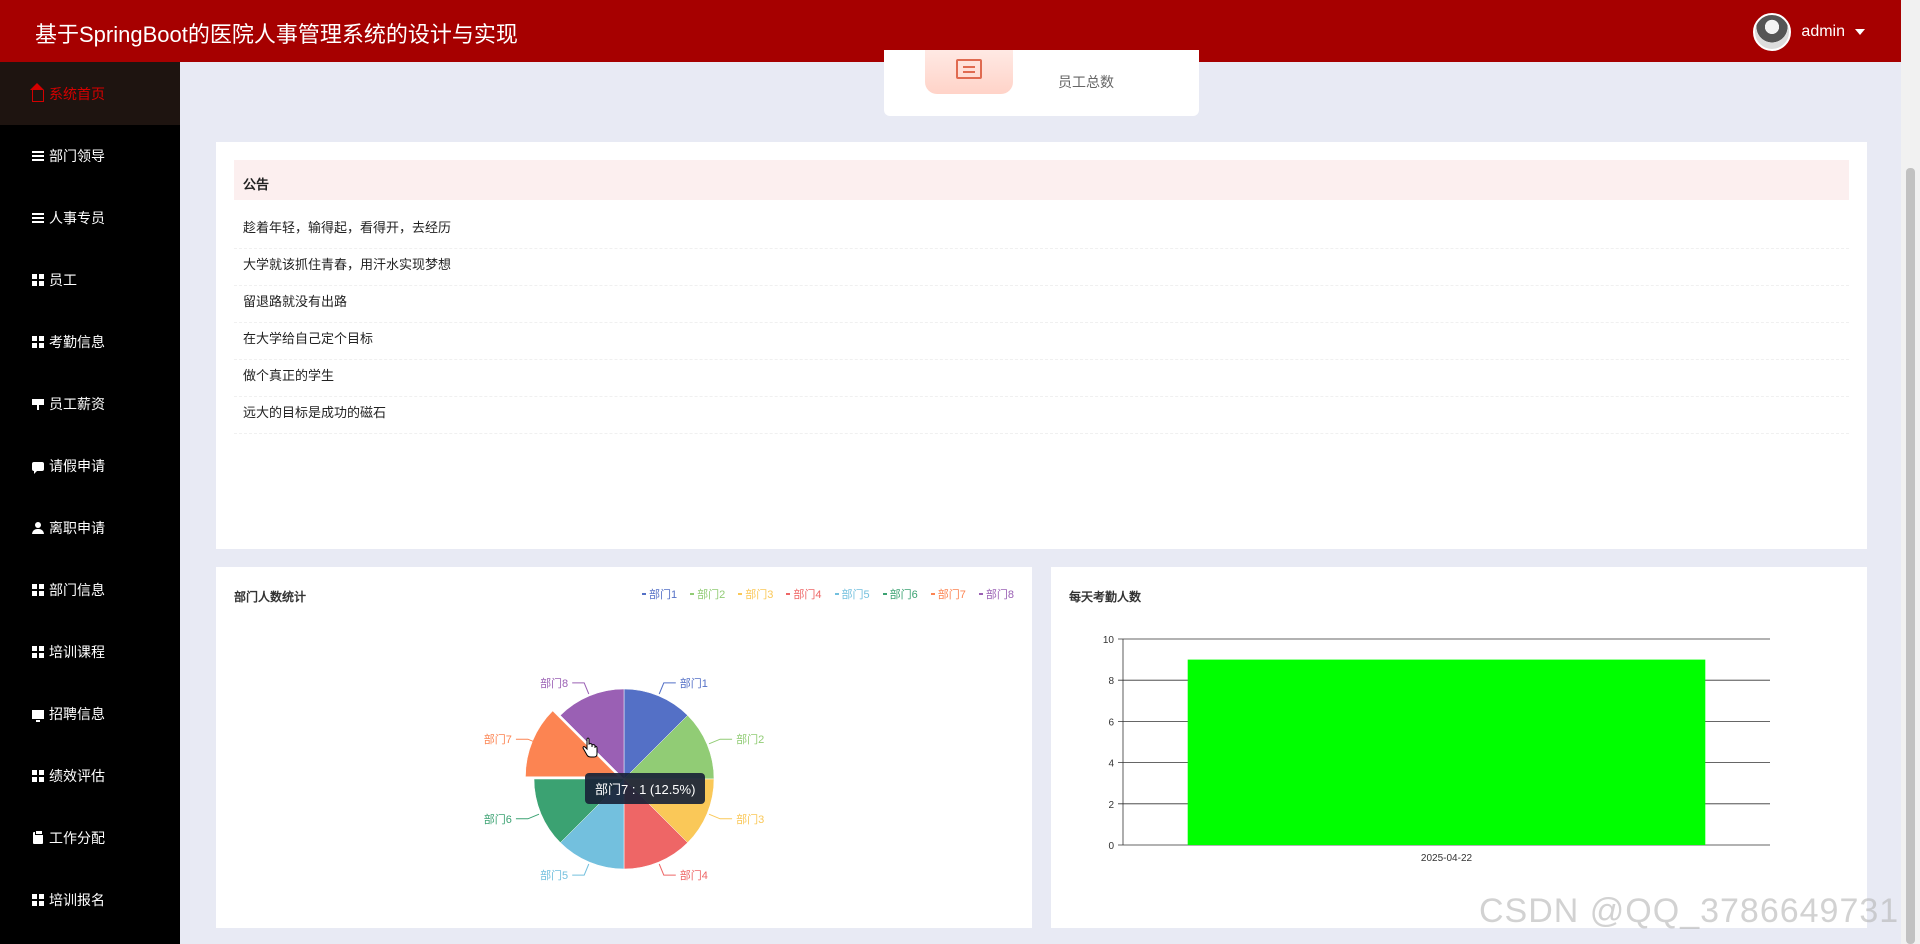 Image resolution: width=1920 pixels, height=944 pixels. Describe the element at coordinates (77, 590) in the screenshot. I see `sidebar-item-label: 部门信息` at that location.